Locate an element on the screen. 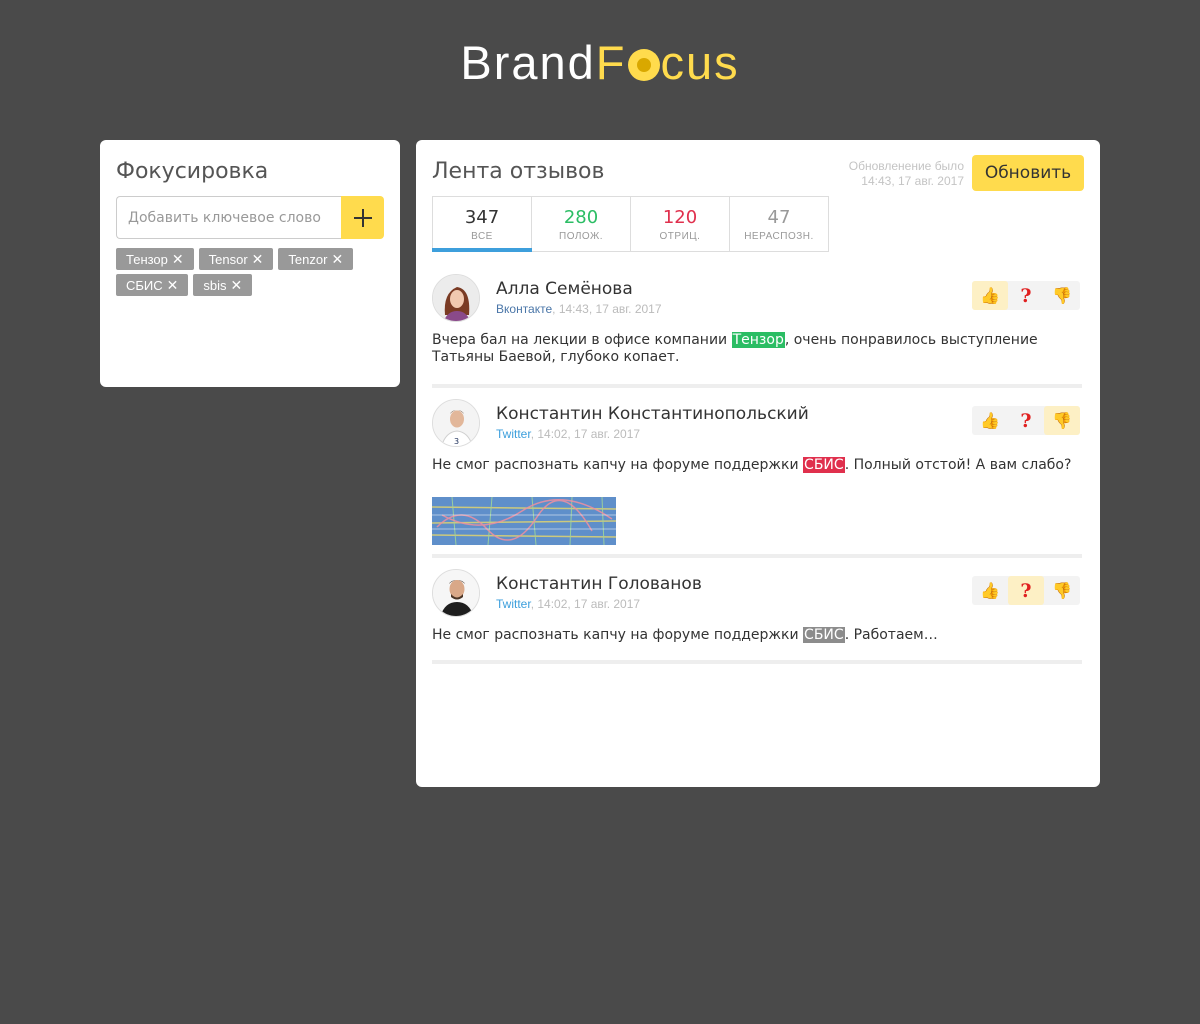 This screenshot has width=1200, height=1024. tag-label: Tensor is located at coordinates (228, 259).